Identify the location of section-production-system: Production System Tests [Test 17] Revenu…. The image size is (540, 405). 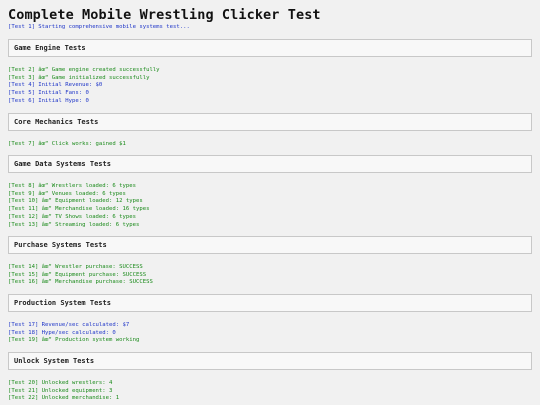
(270, 319).